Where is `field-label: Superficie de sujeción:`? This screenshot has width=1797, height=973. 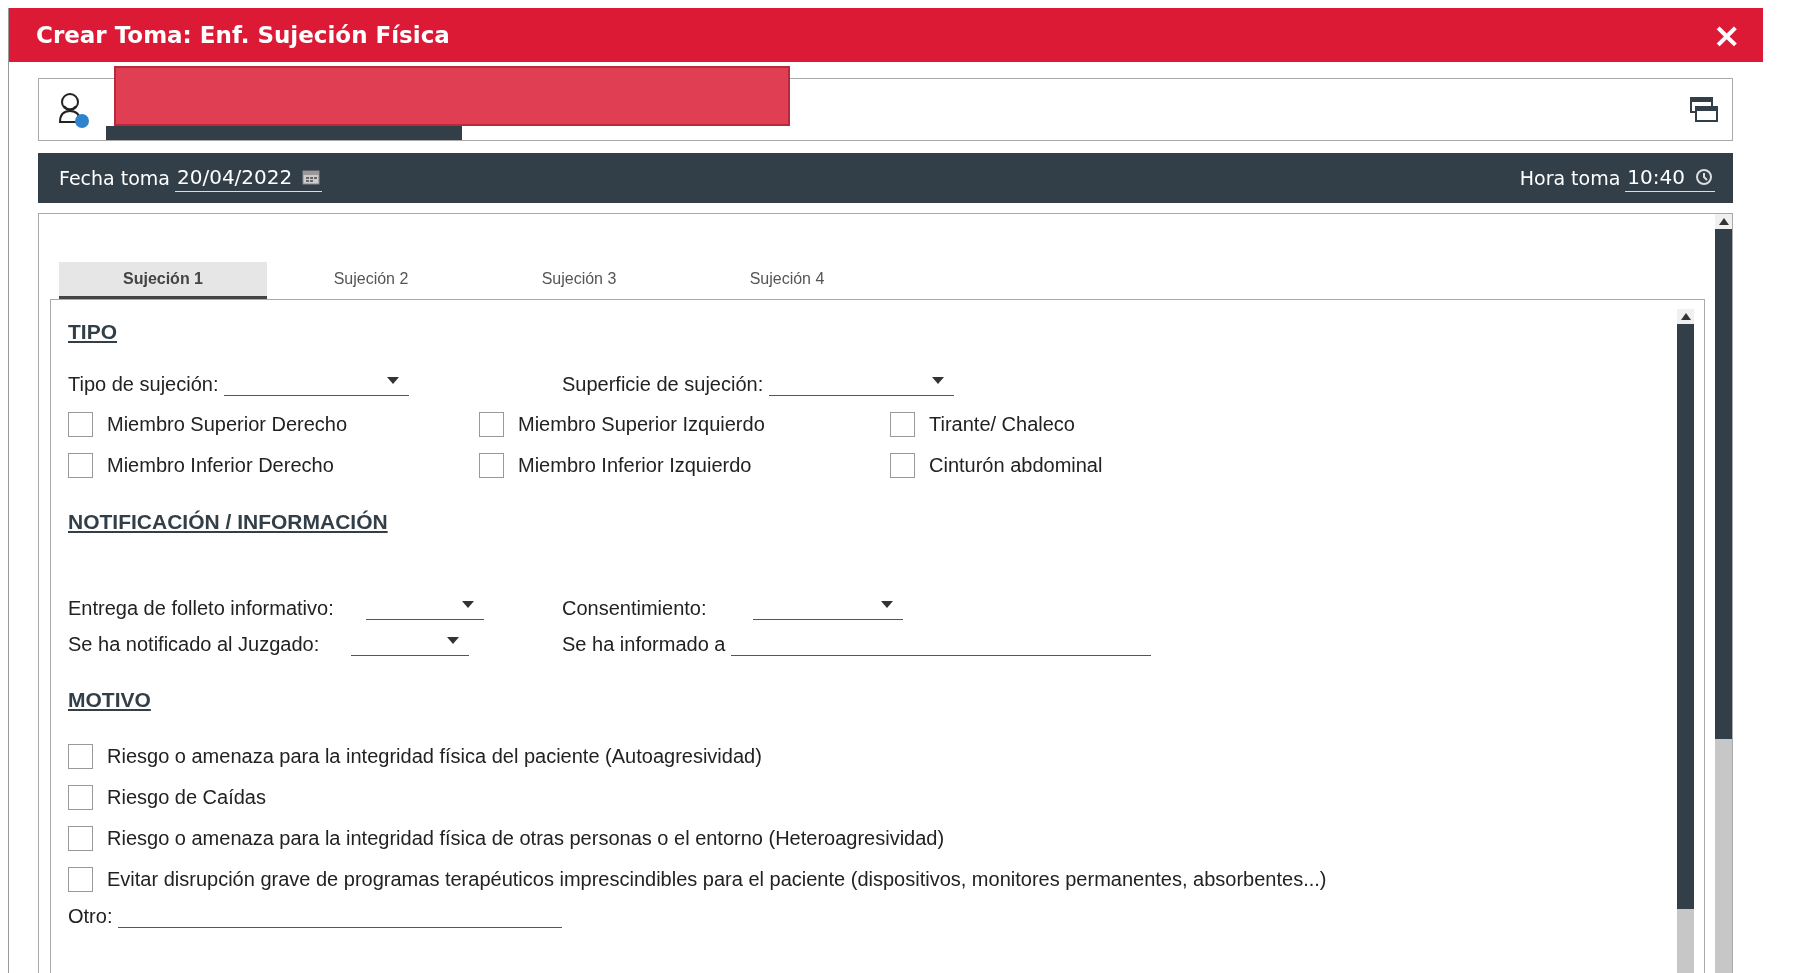
field-label: Superficie de sujeción: is located at coordinates (663, 384).